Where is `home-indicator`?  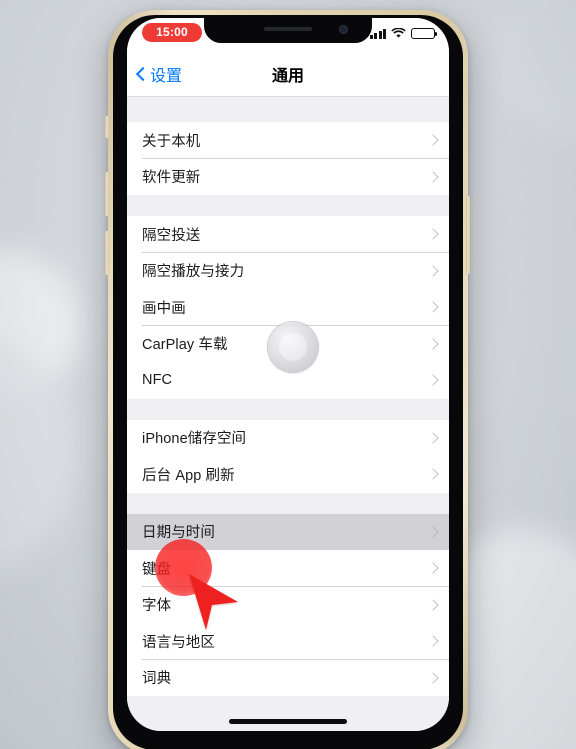 home-indicator is located at coordinates (288, 721).